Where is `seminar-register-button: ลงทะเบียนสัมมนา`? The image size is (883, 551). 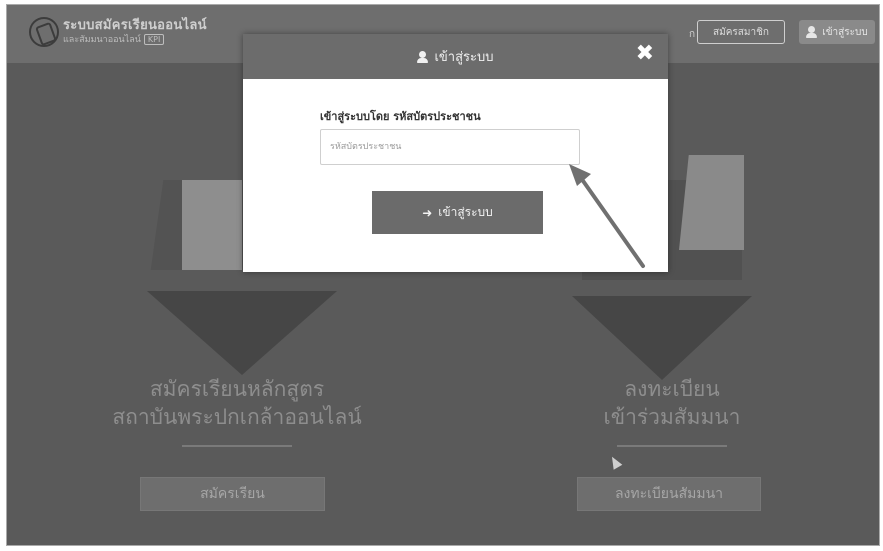 seminar-register-button: ลงทะเบียนสัมมนา is located at coordinates (669, 494).